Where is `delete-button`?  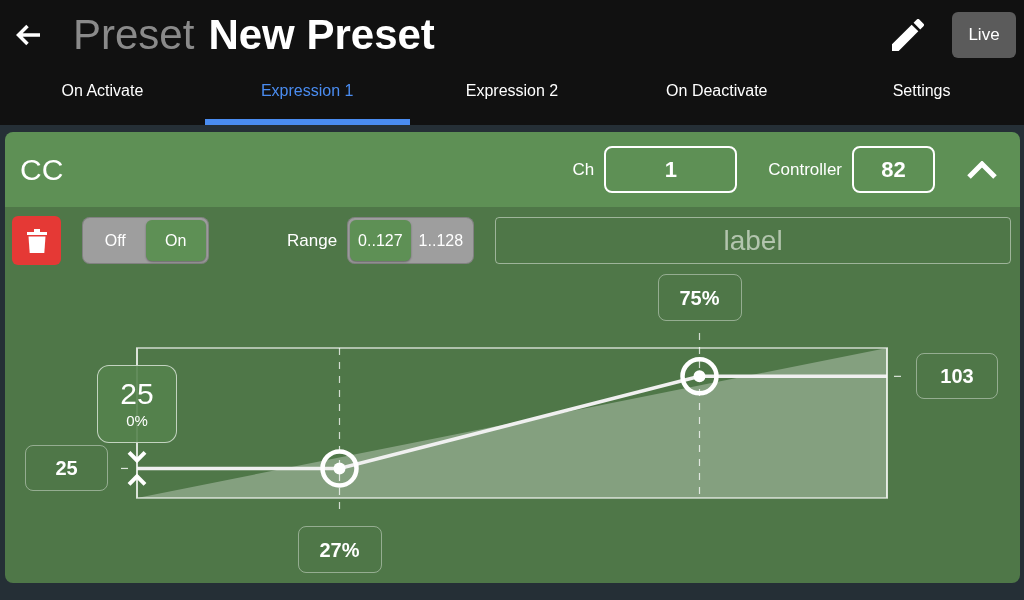
delete-button is located at coordinates (36, 240).